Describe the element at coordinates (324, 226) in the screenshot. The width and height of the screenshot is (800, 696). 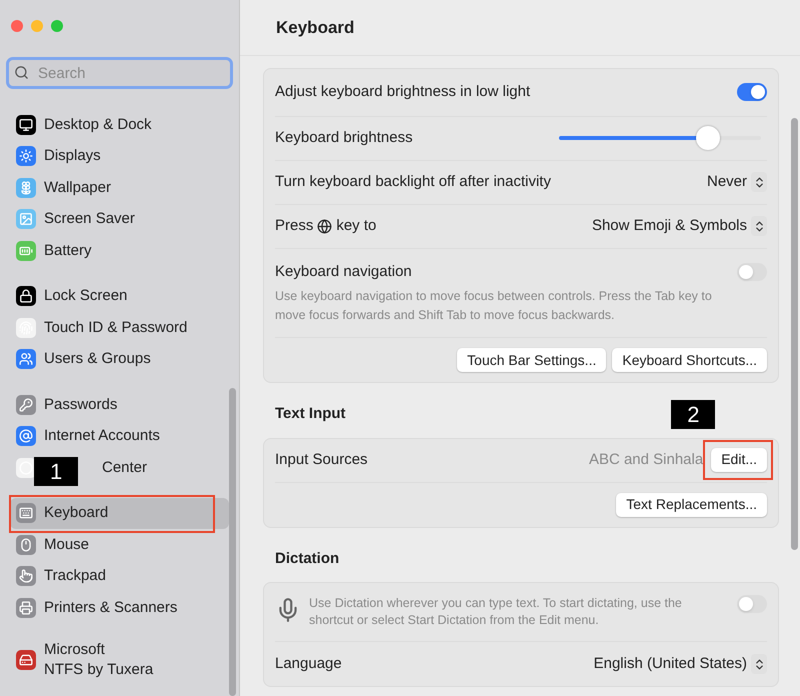
I see `globe-icon` at that location.